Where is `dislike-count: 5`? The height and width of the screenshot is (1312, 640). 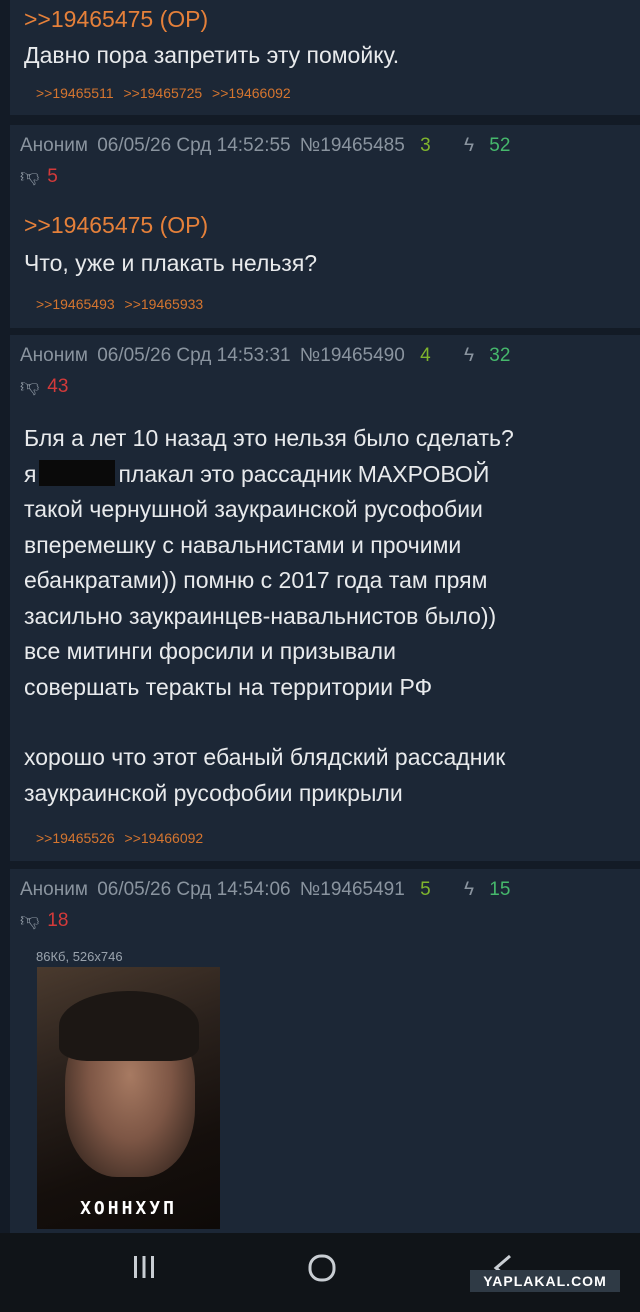 dislike-count: 5 is located at coordinates (52, 176).